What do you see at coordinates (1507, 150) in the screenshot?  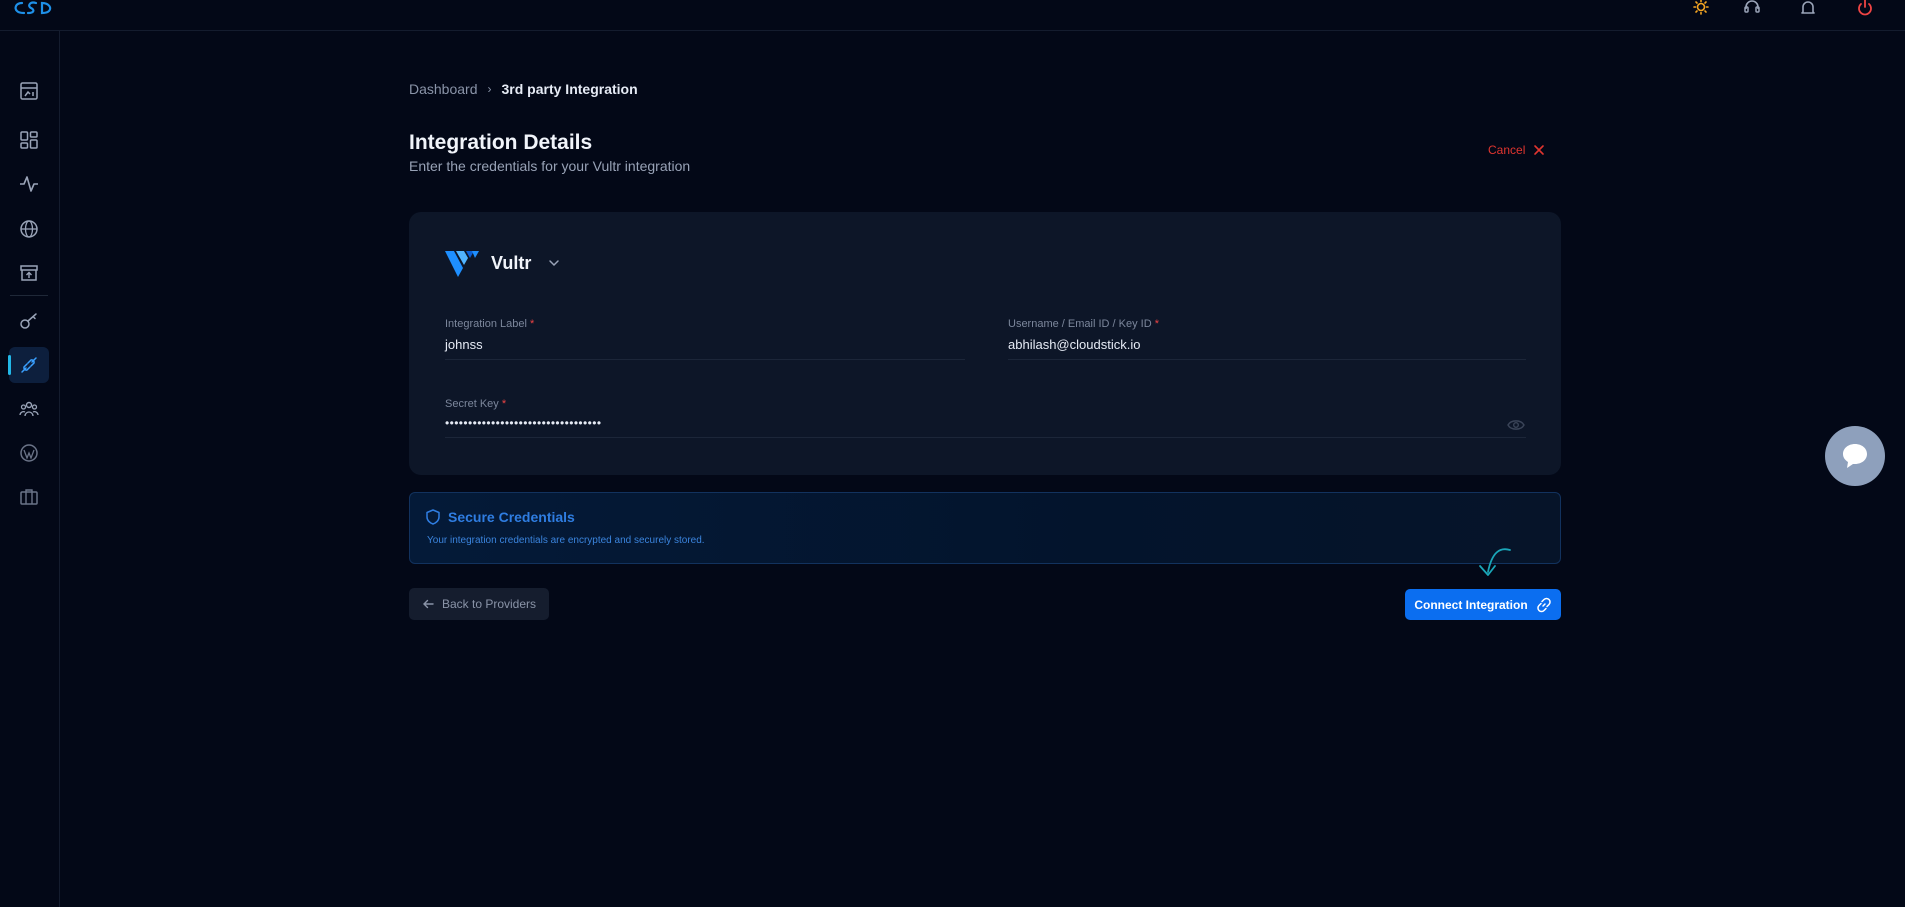 I see `cancel-label: Cancel` at bounding box center [1507, 150].